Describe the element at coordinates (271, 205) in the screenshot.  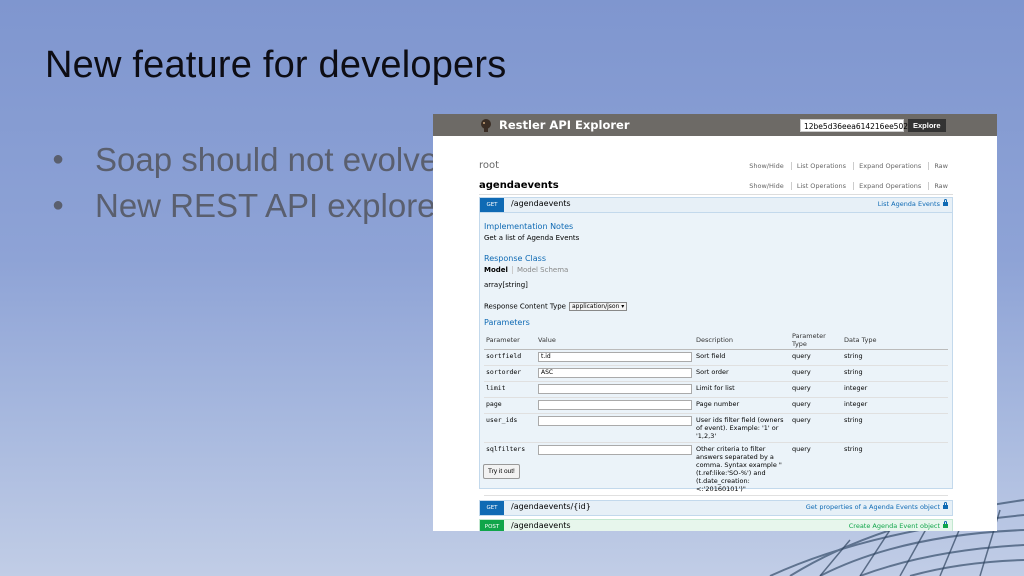
I see `bullet-text: New REST API explorer` at that location.